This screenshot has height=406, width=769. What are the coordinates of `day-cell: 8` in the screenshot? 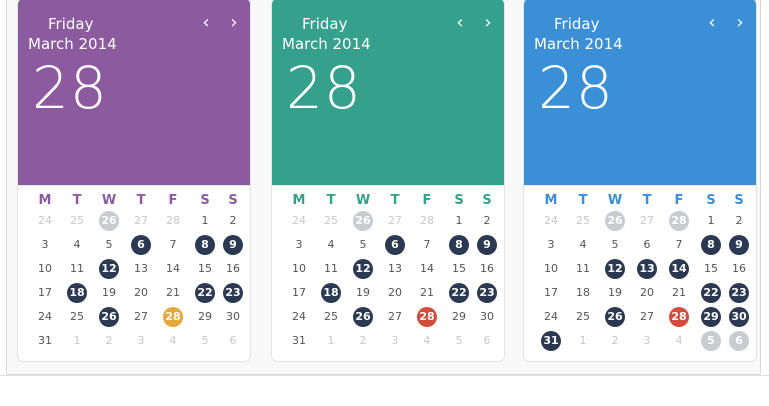 It's located at (711, 245).